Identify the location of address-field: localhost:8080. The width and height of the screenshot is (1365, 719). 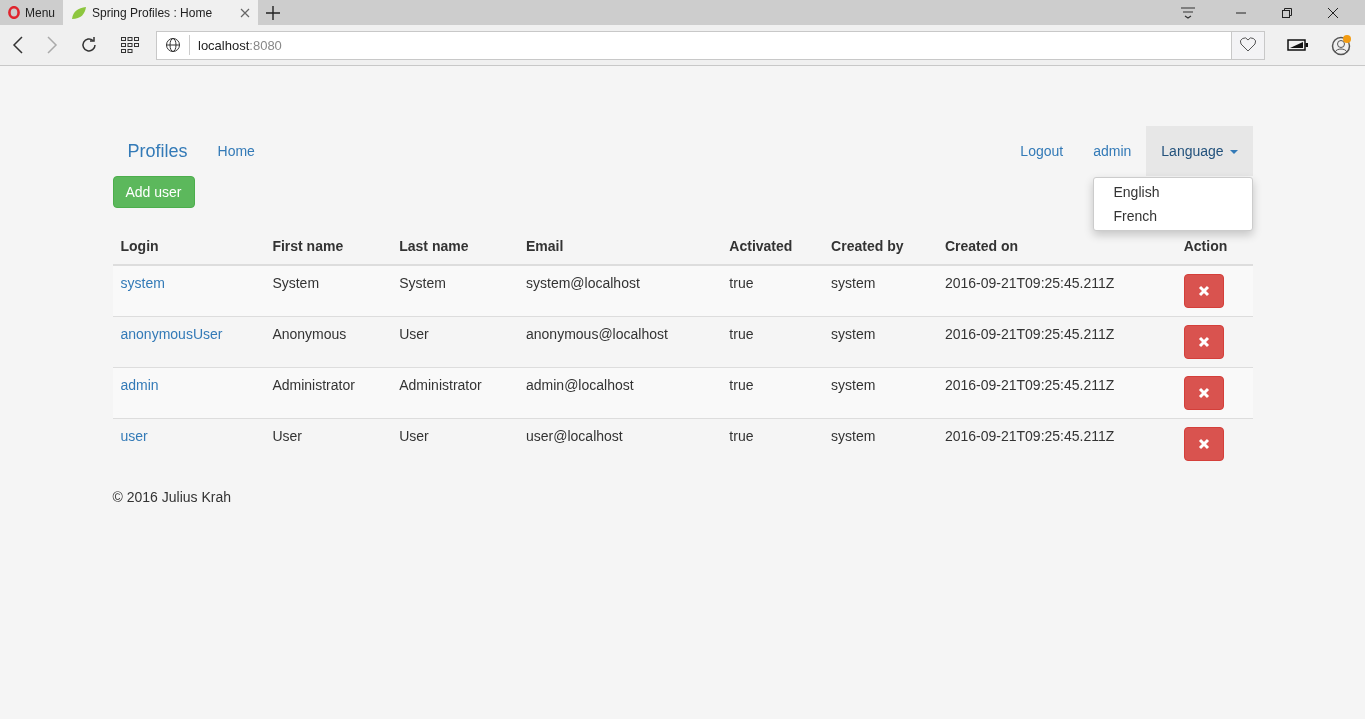
(710, 45).